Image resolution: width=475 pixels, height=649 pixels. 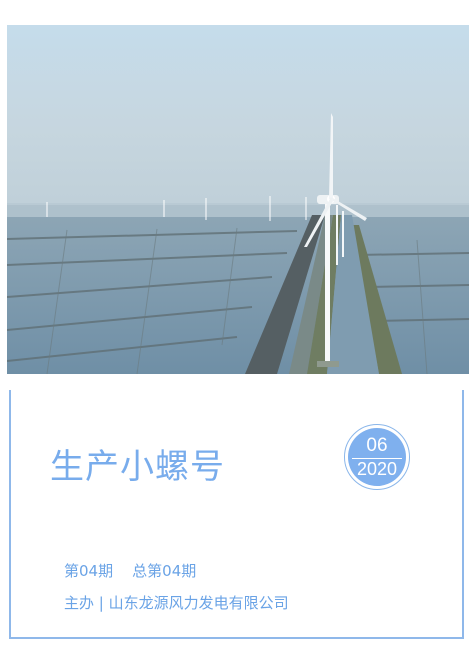 I want to click on date-badge: 06 2020, so click(x=377, y=457).